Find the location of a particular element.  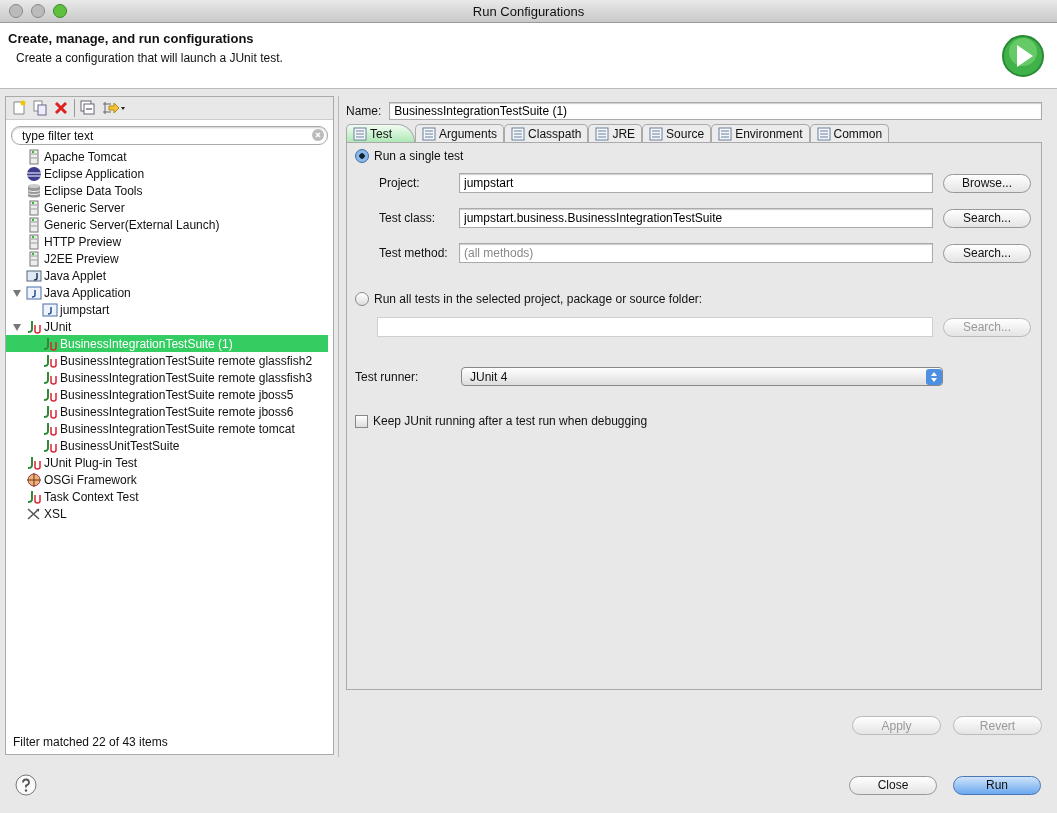

field-label: Test runner: is located at coordinates (387, 376).